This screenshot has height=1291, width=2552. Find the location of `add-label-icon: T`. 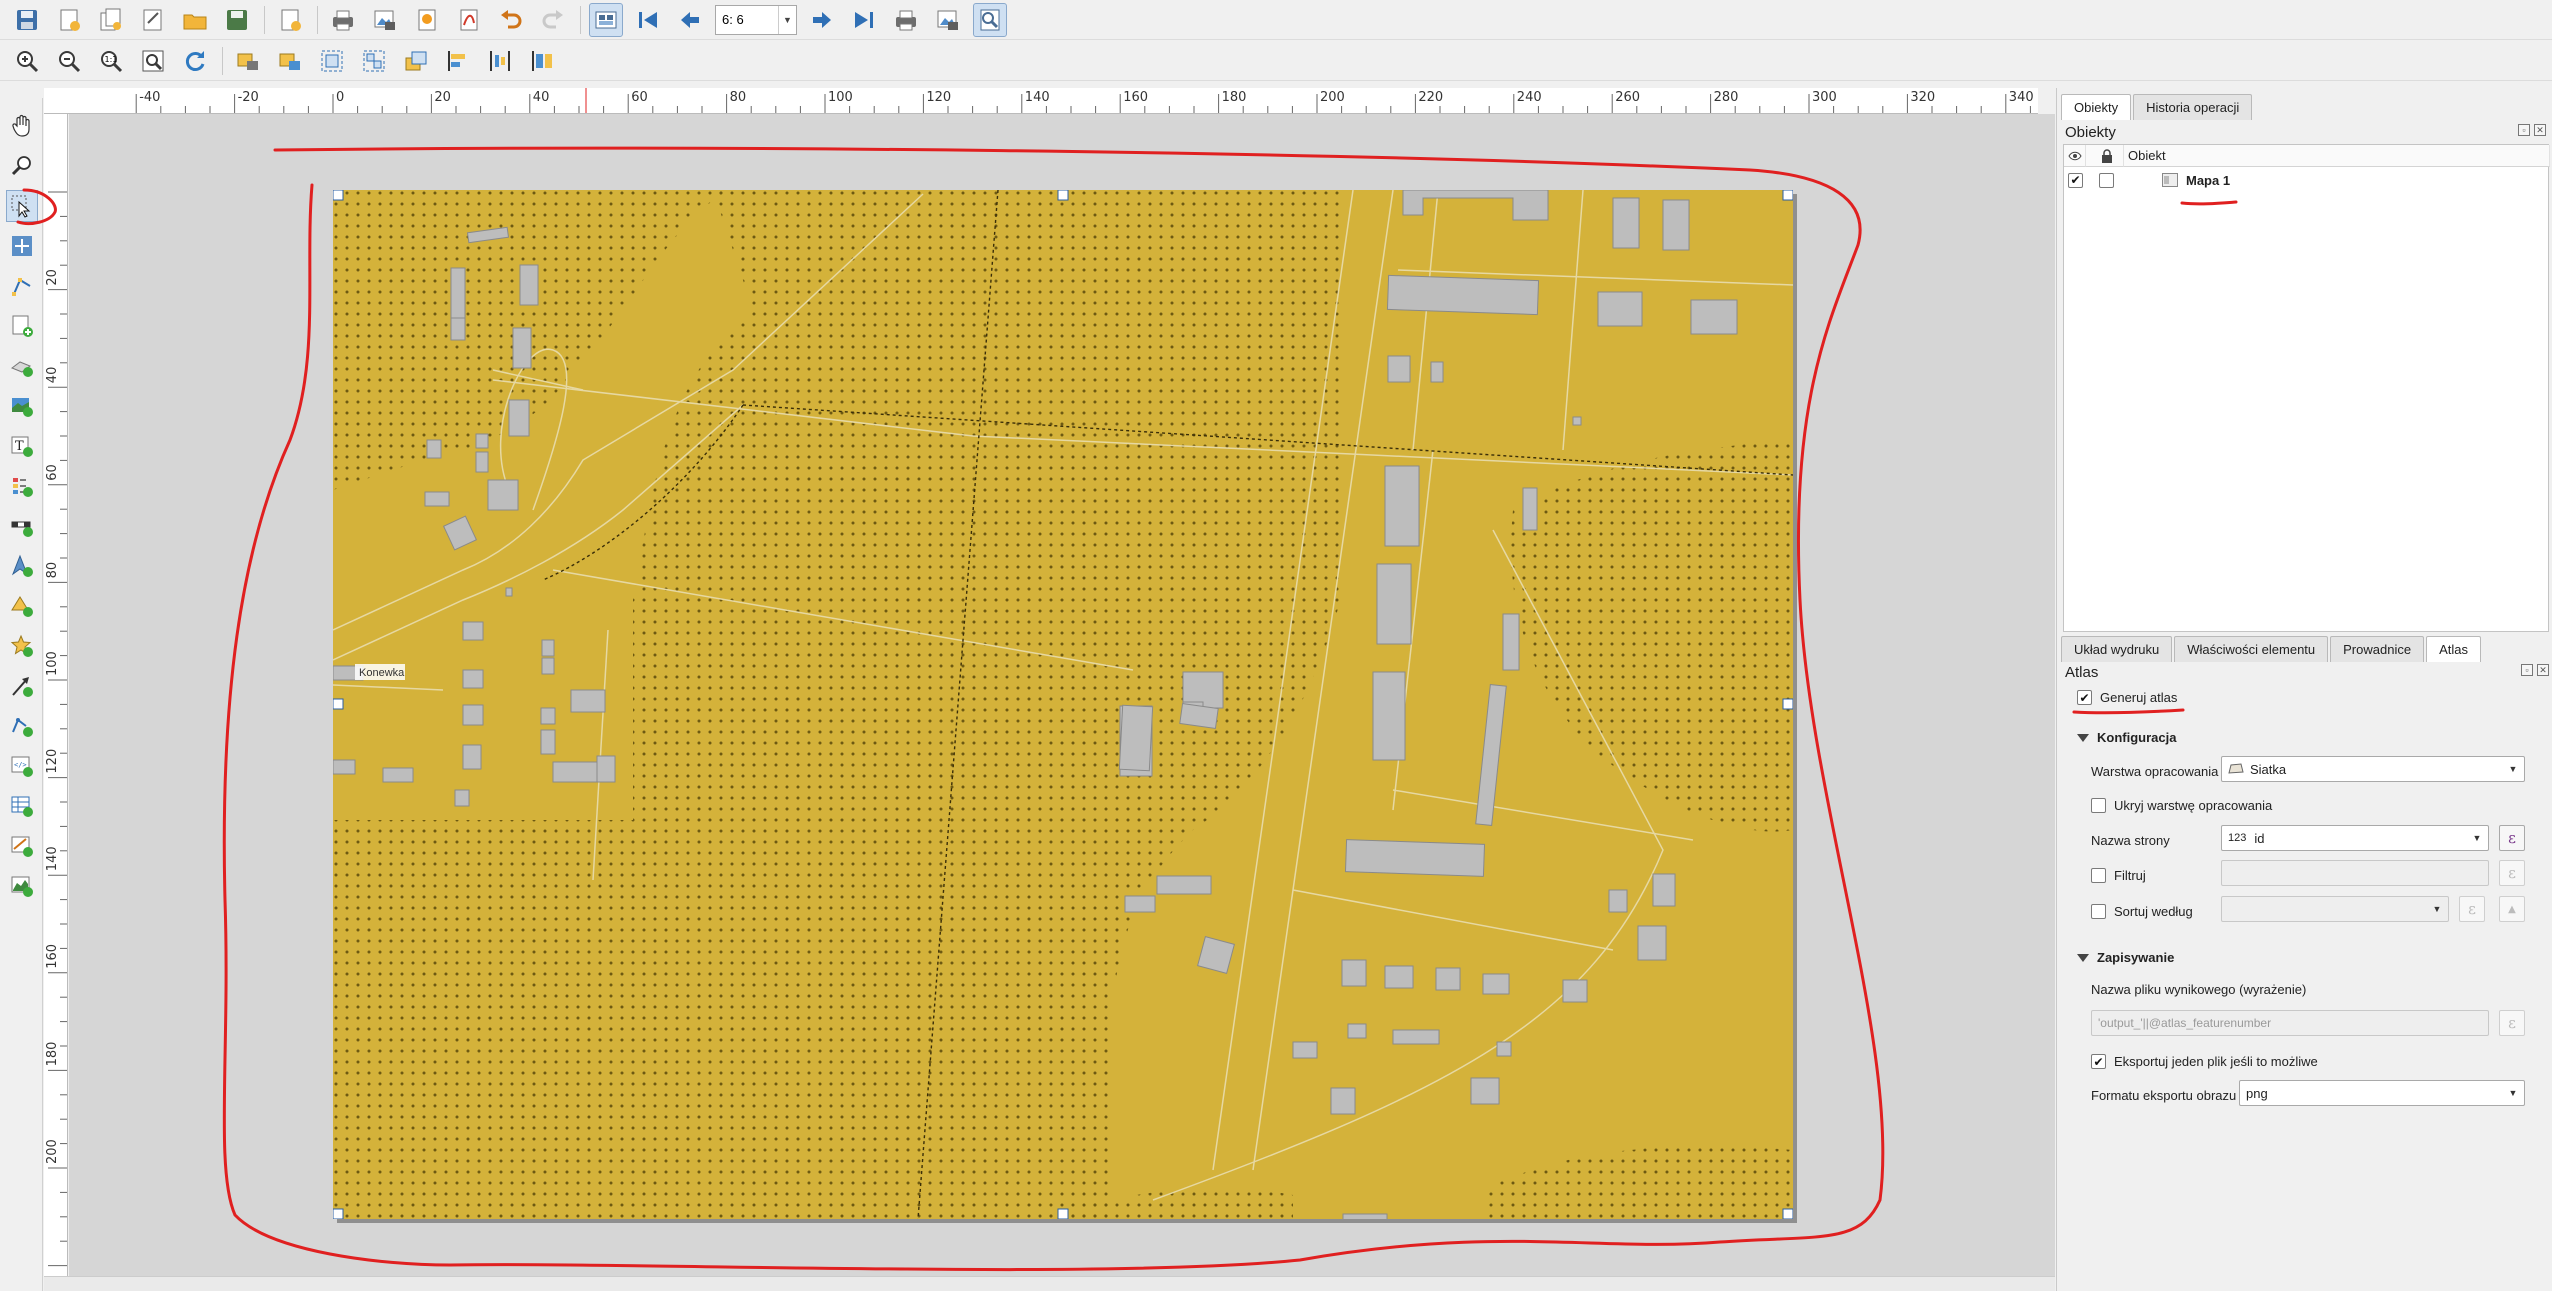

add-label-icon: T is located at coordinates (22, 446).